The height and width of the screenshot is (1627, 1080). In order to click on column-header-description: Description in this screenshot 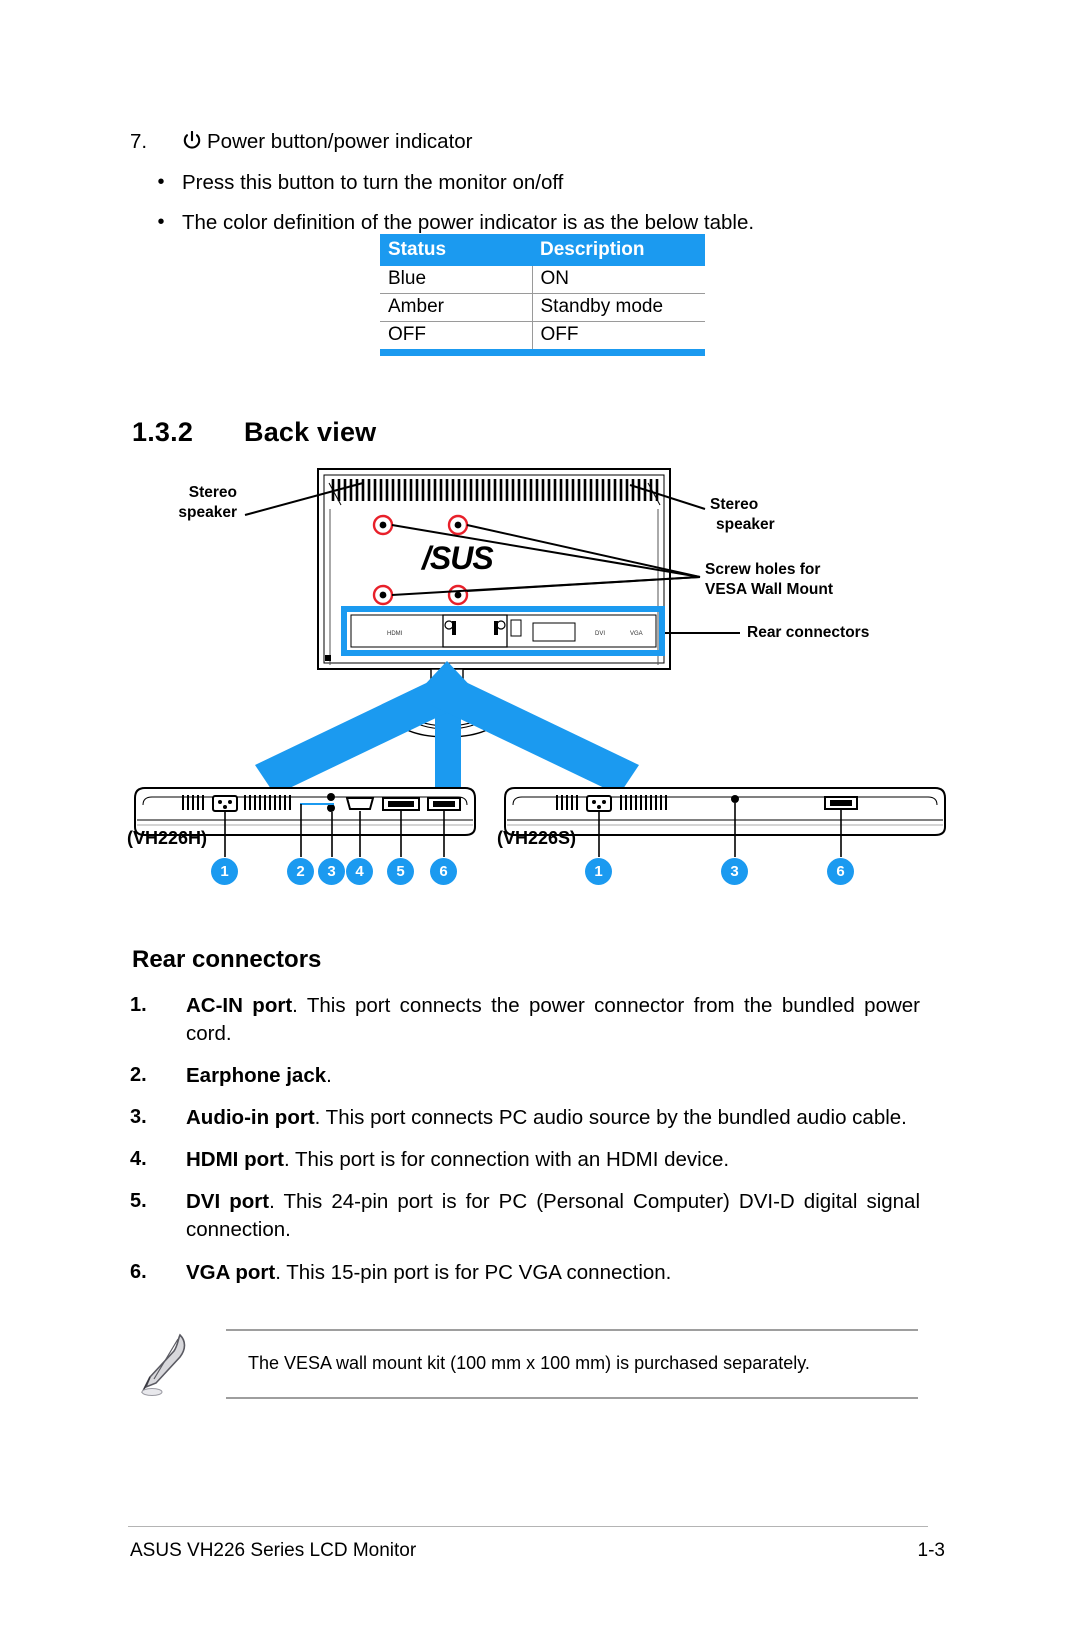, I will do `click(618, 250)`.